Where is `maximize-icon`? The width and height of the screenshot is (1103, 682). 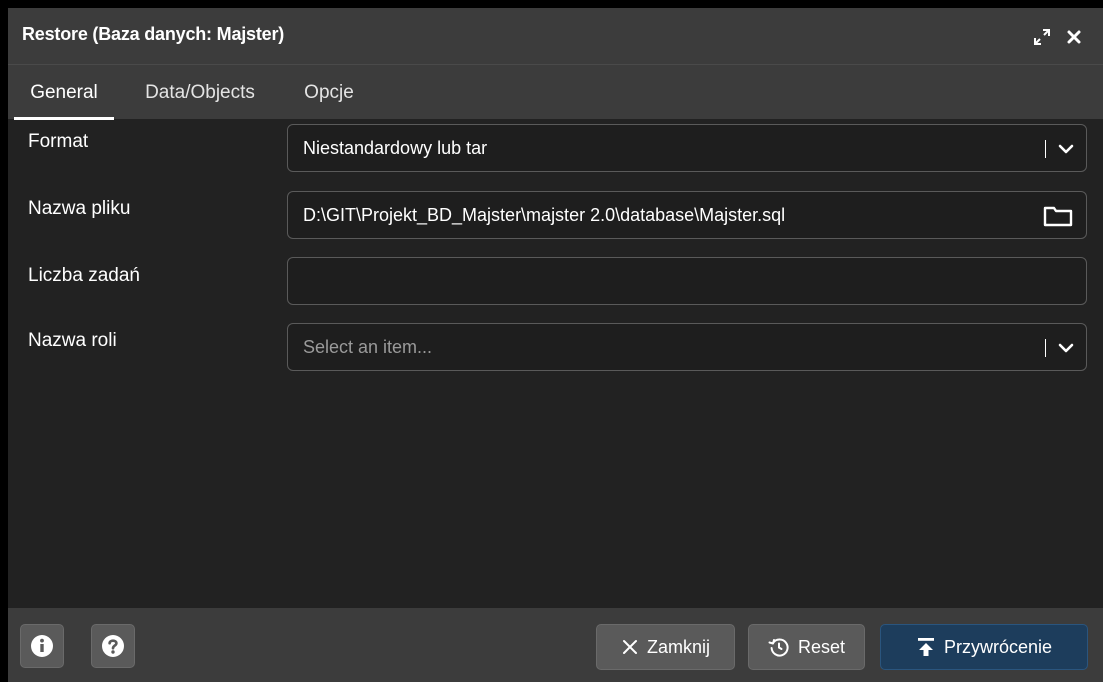 maximize-icon is located at coordinates (1042, 37).